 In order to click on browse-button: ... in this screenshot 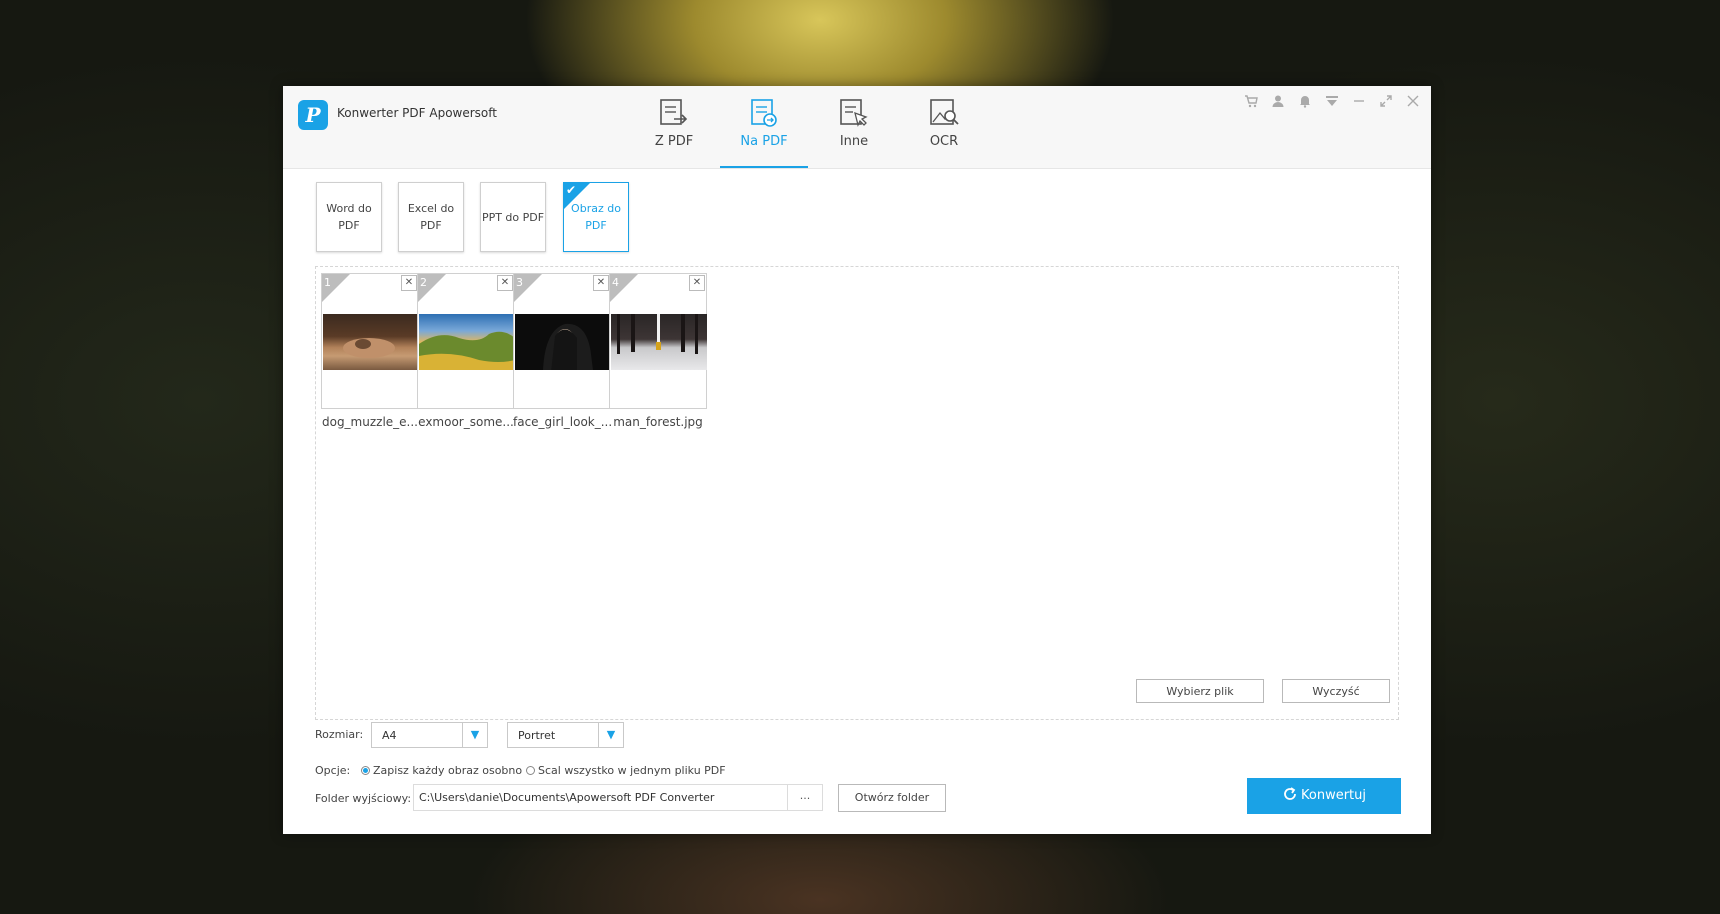, I will do `click(804, 797)`.